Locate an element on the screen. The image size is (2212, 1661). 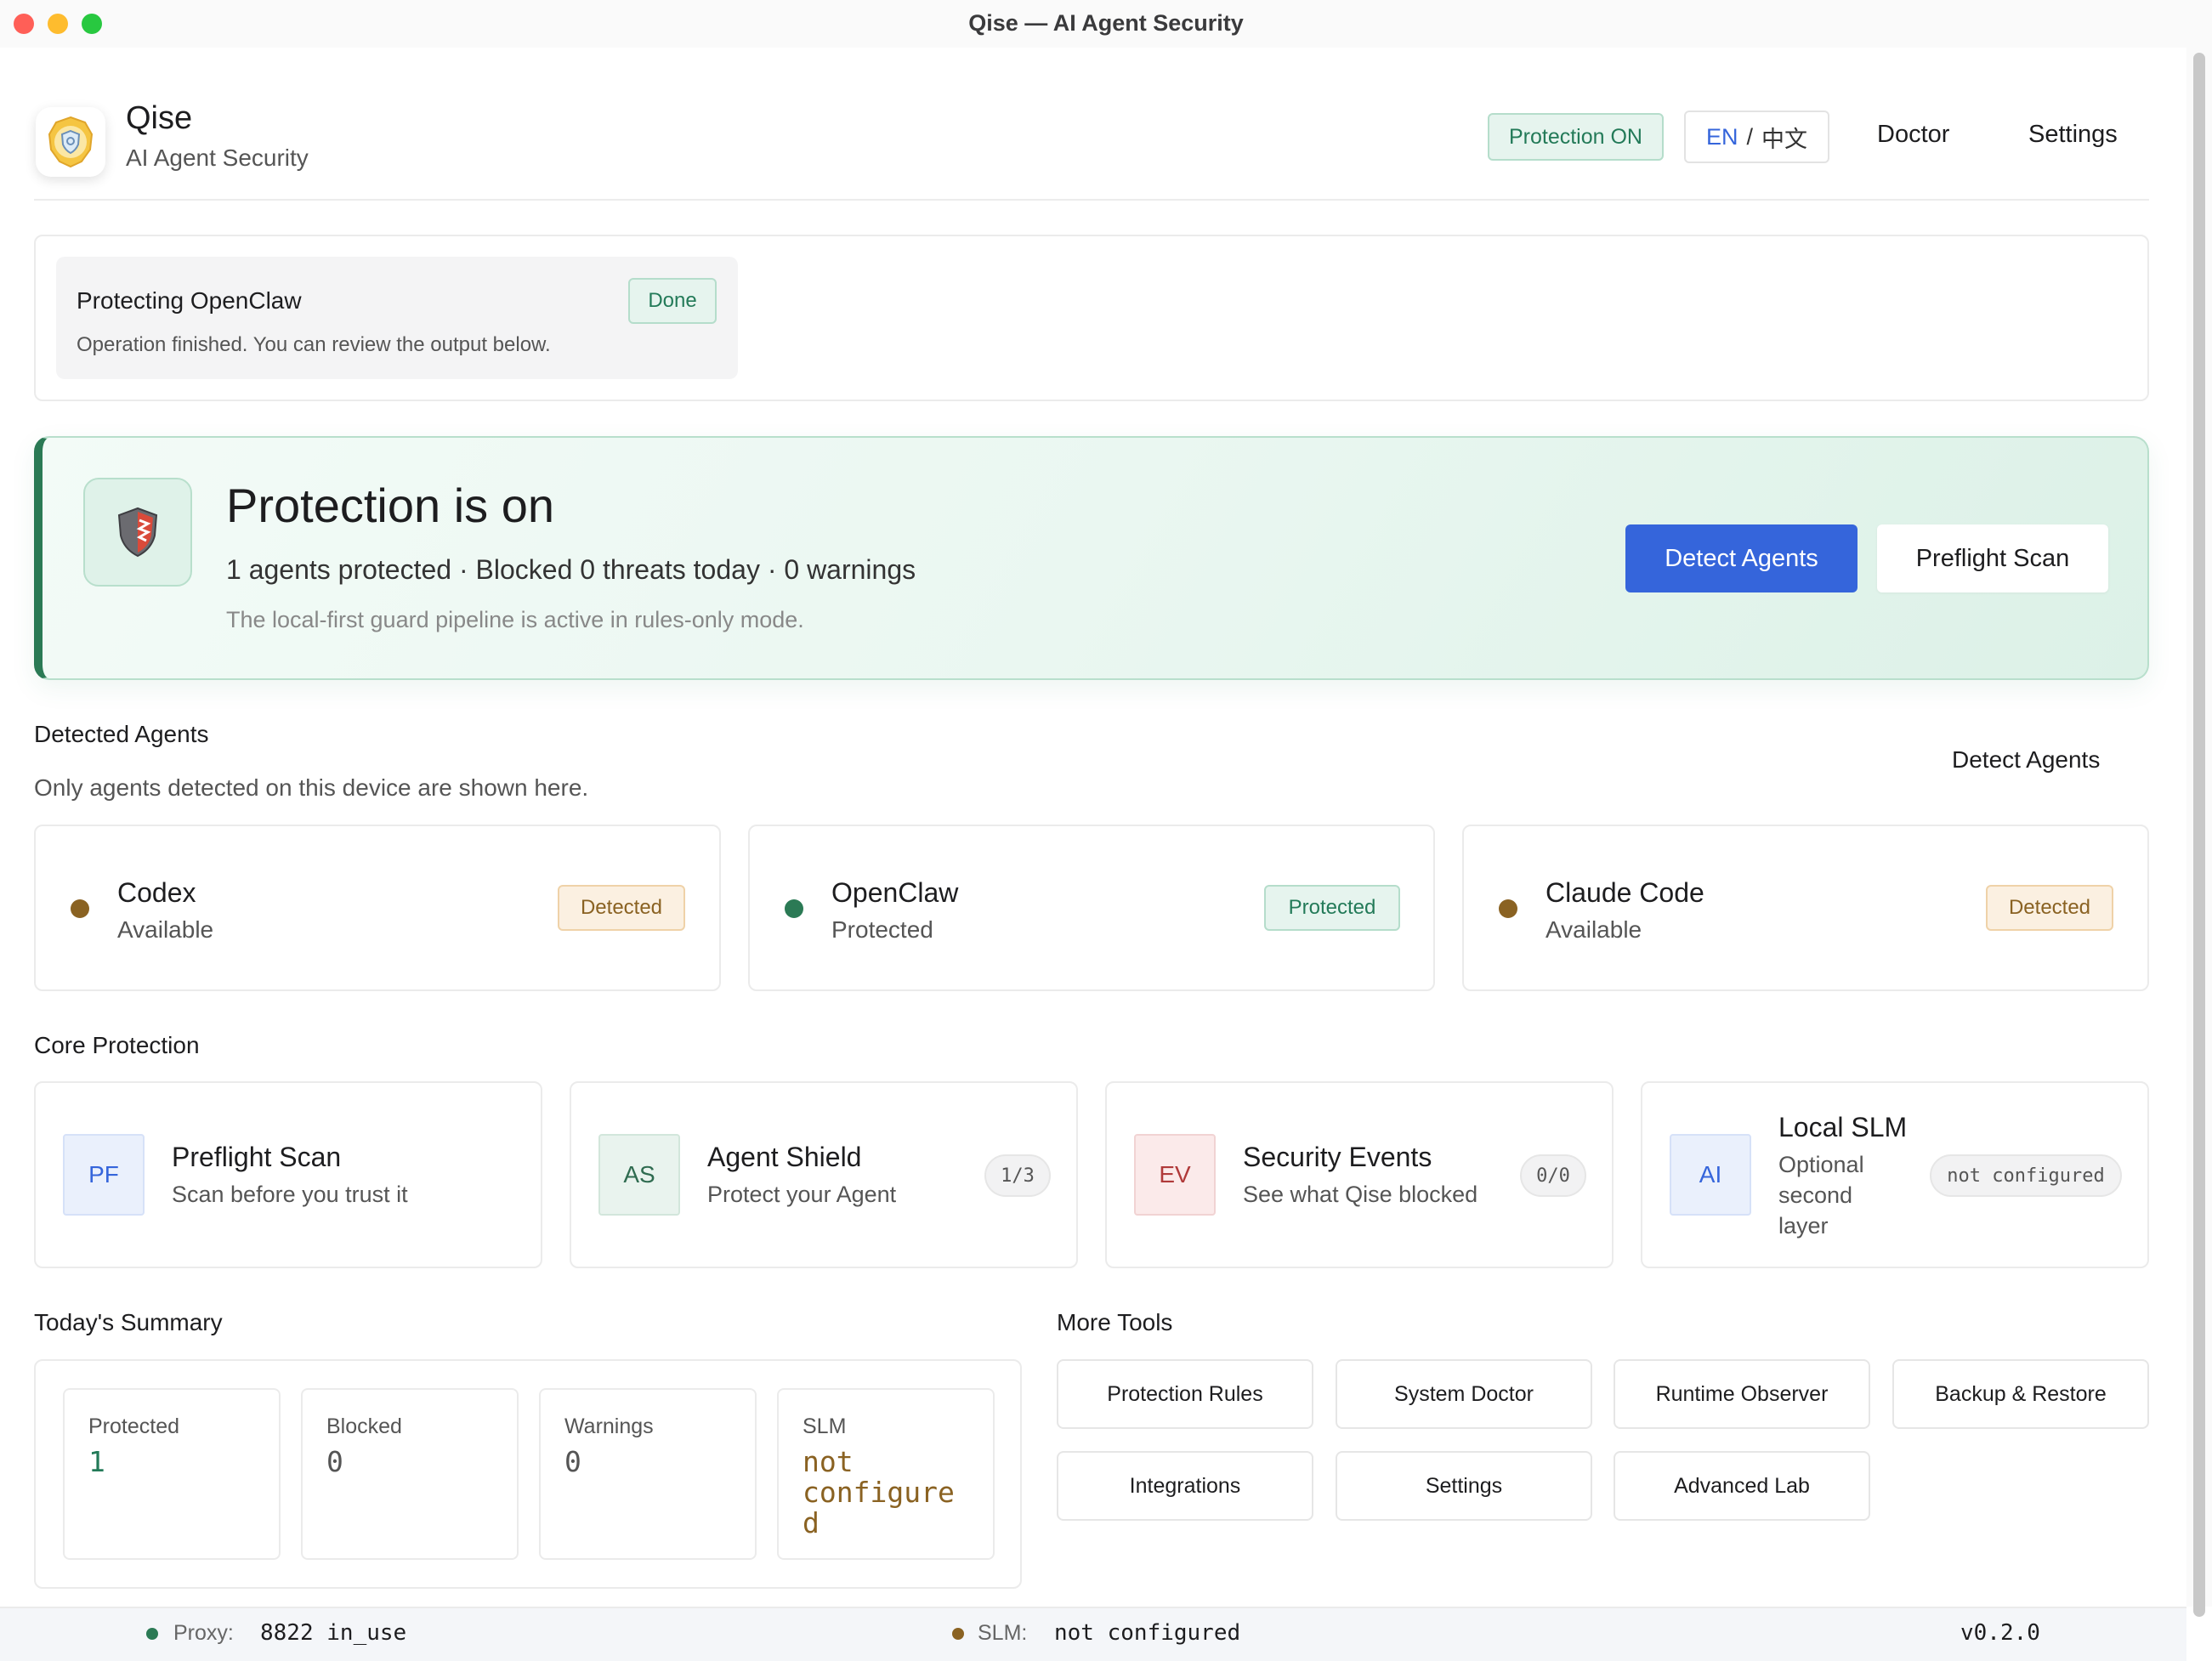
slm-value: not configured is located at coordinates (1147, 1633).